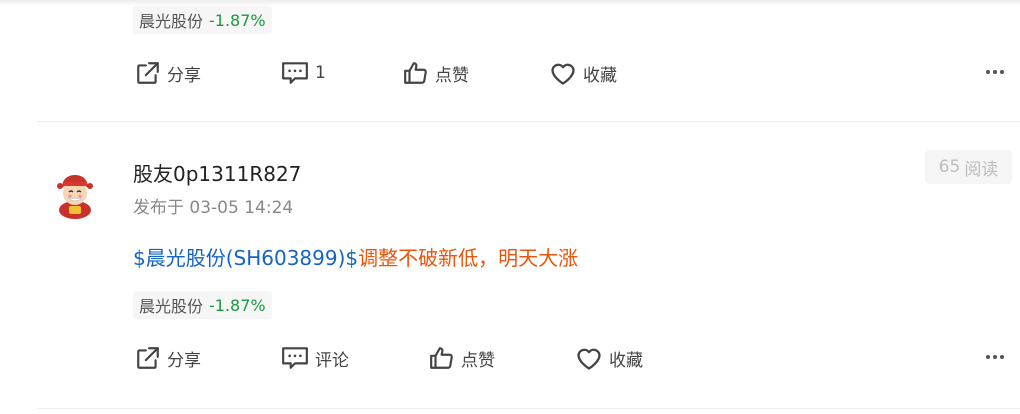 The height and width of the screenshot is (414, 1020). What do you see at coordinates (75, 193) in the screenshot?
I see `avatar` at bounding box center [75, 193].